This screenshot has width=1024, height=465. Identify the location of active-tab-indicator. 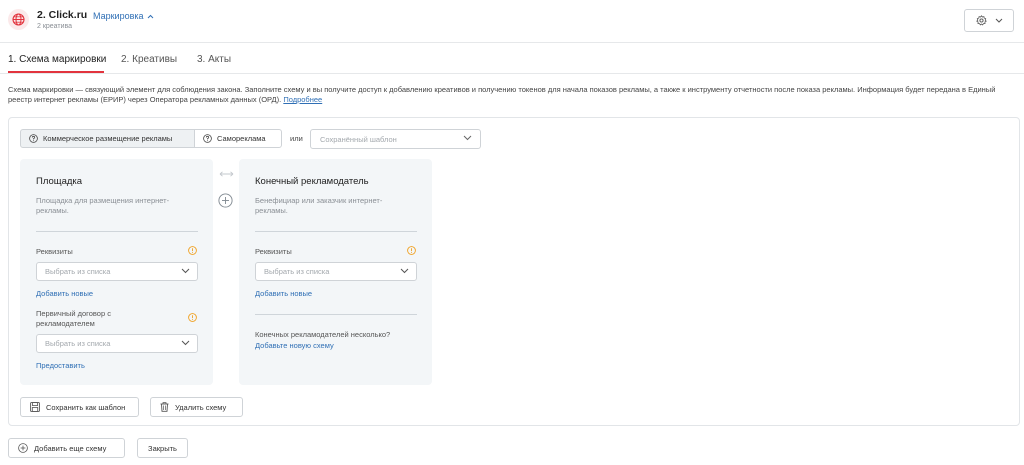
(56, 72).